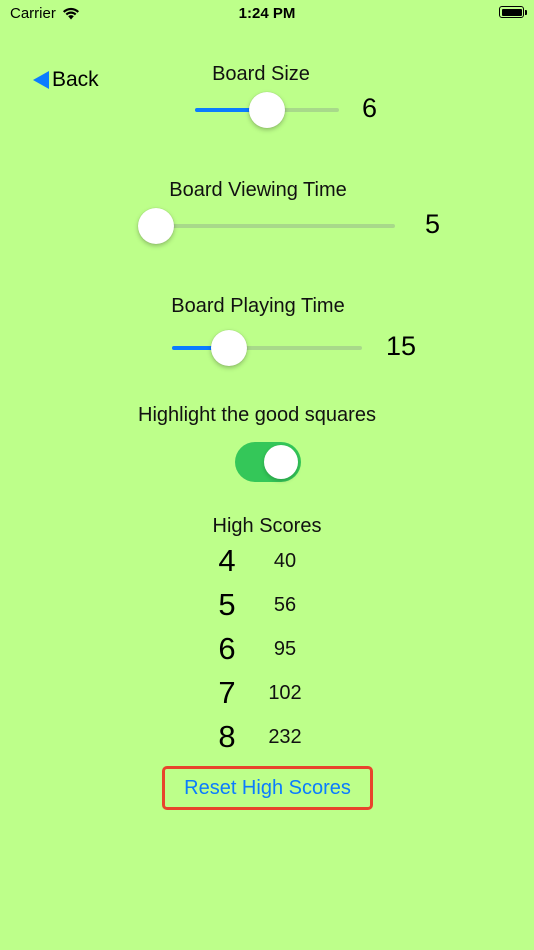  Describe the element at coordinates (257, 415) in the screenshot. I see `highlight-label: Highlight the good squares` at that location.